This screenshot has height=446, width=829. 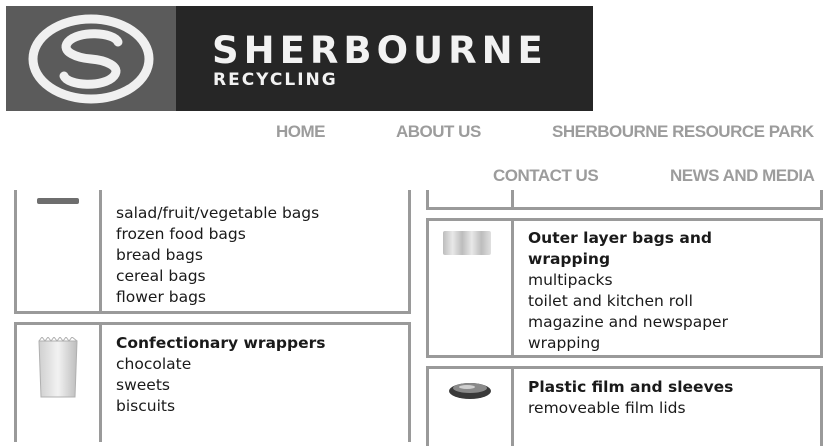 I want to click on panel-heading-continued: wrapping, so click(x=569, y=259).